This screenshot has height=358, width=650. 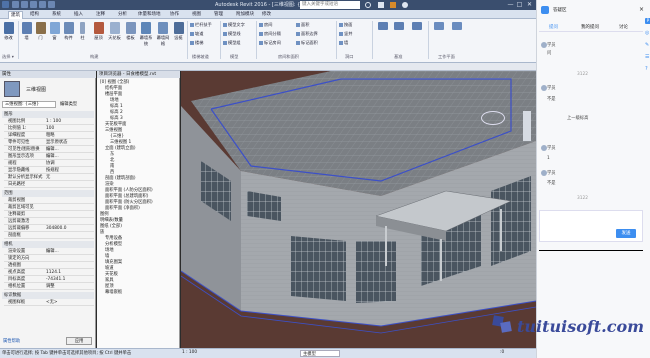 What do you see at coordinates (174, 15) in the screenshot?
I see `tab-collaborate: 协作` at bounding box center [174, 15].